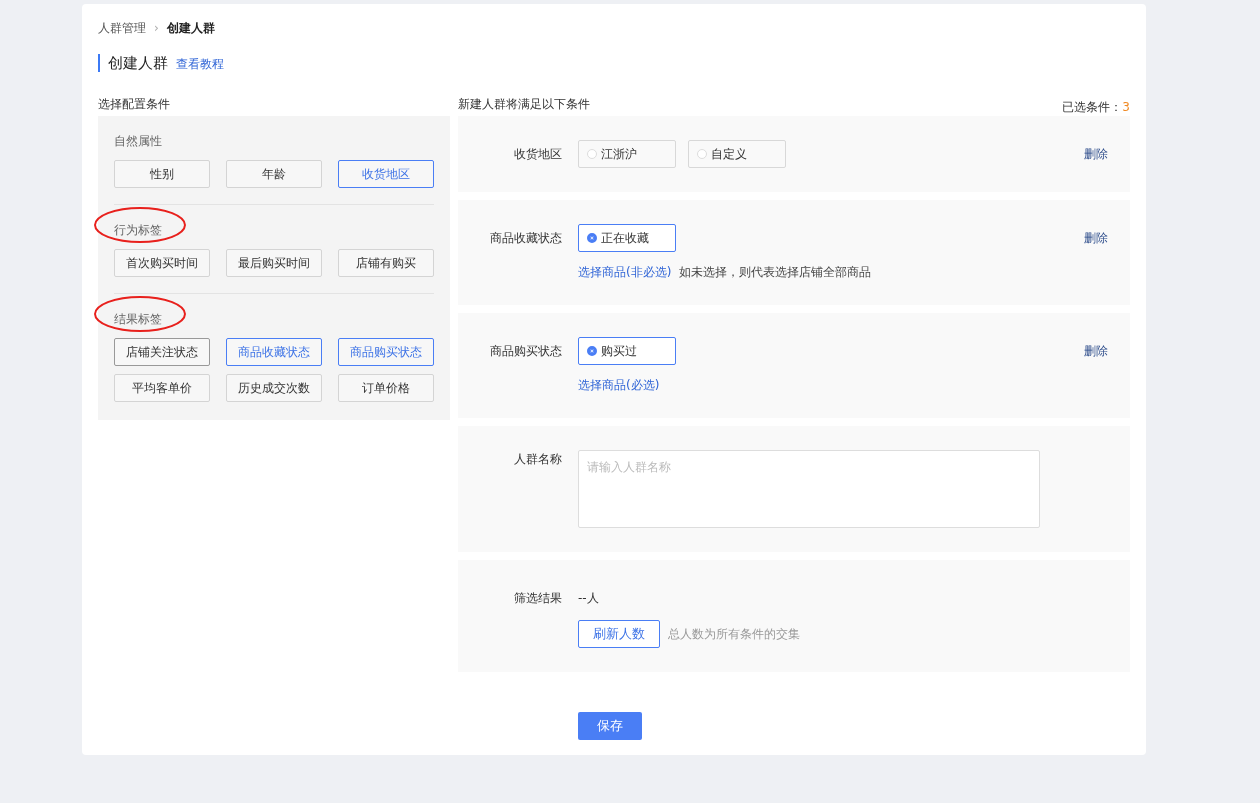  What do you see at coordinates (619, 634) in the screenshot?
I see `refresh-button: 刷新人数` at bounding box center [619, 634].